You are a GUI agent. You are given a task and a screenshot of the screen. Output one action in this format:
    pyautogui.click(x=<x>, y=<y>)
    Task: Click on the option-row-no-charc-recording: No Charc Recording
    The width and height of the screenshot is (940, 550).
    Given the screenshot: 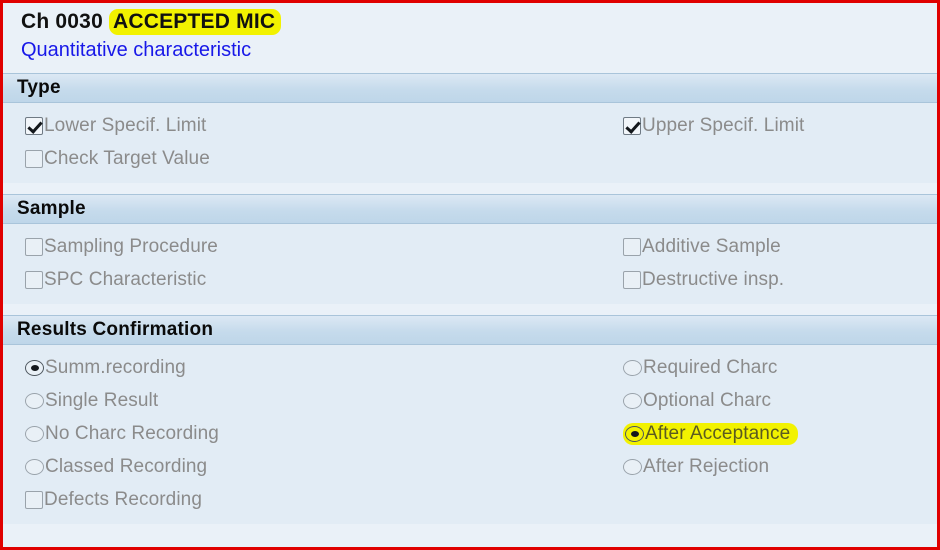 What is the action you would take?
    pyautogui.click(x=324, y=433)
    